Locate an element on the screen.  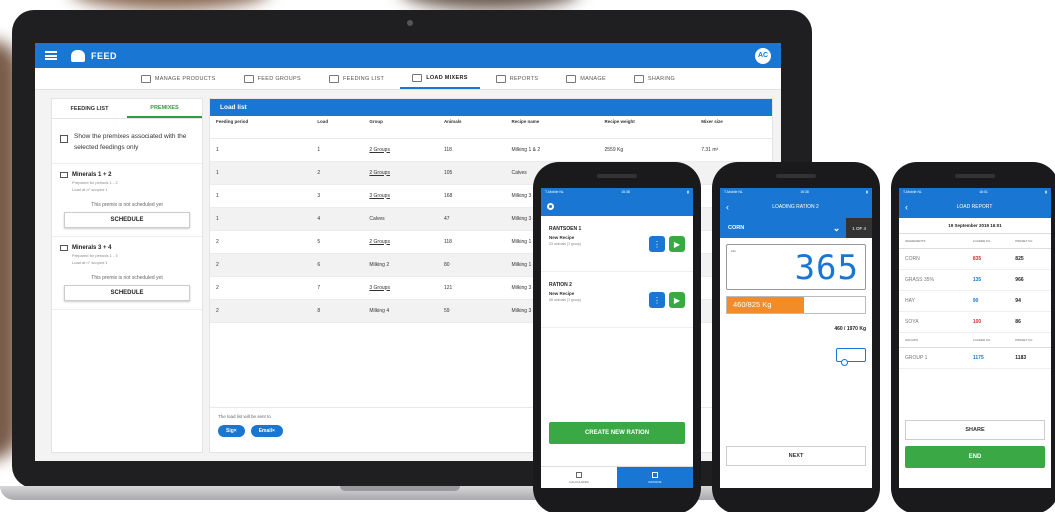
share-button: SHARE is located at coordinates (975, 430).